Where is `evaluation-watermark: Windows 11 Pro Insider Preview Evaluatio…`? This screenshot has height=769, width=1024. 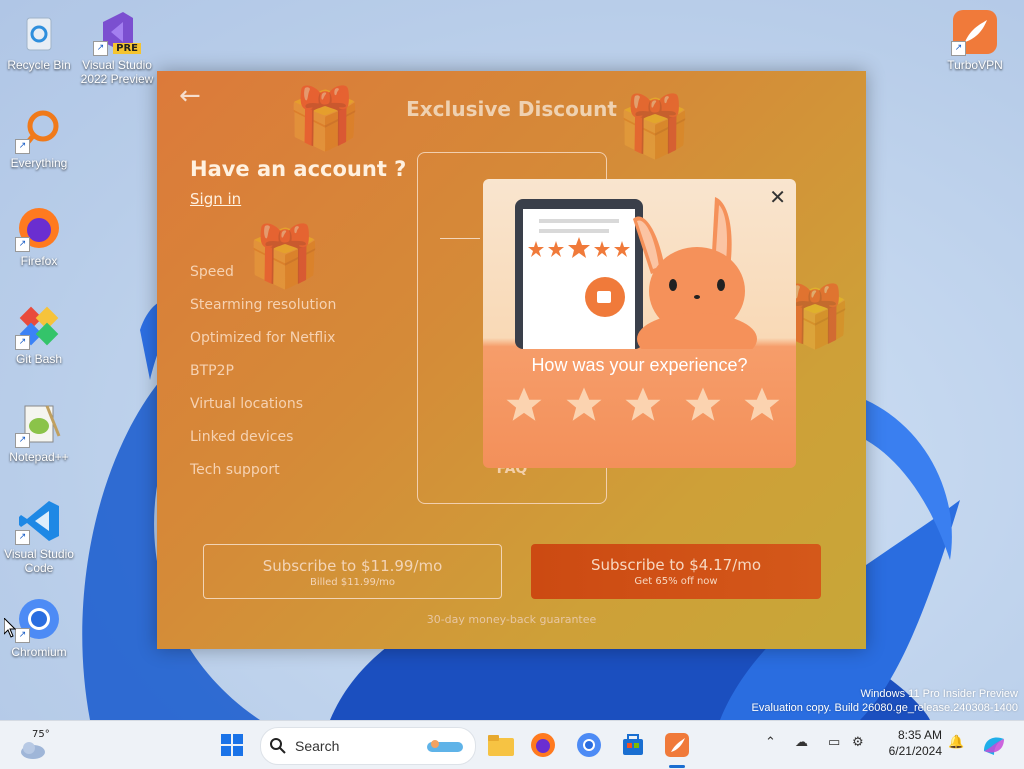
evaluation-watermark: Windows 11 Pro Insider Preview Evaluatio… is located at coordinates (885, 701).